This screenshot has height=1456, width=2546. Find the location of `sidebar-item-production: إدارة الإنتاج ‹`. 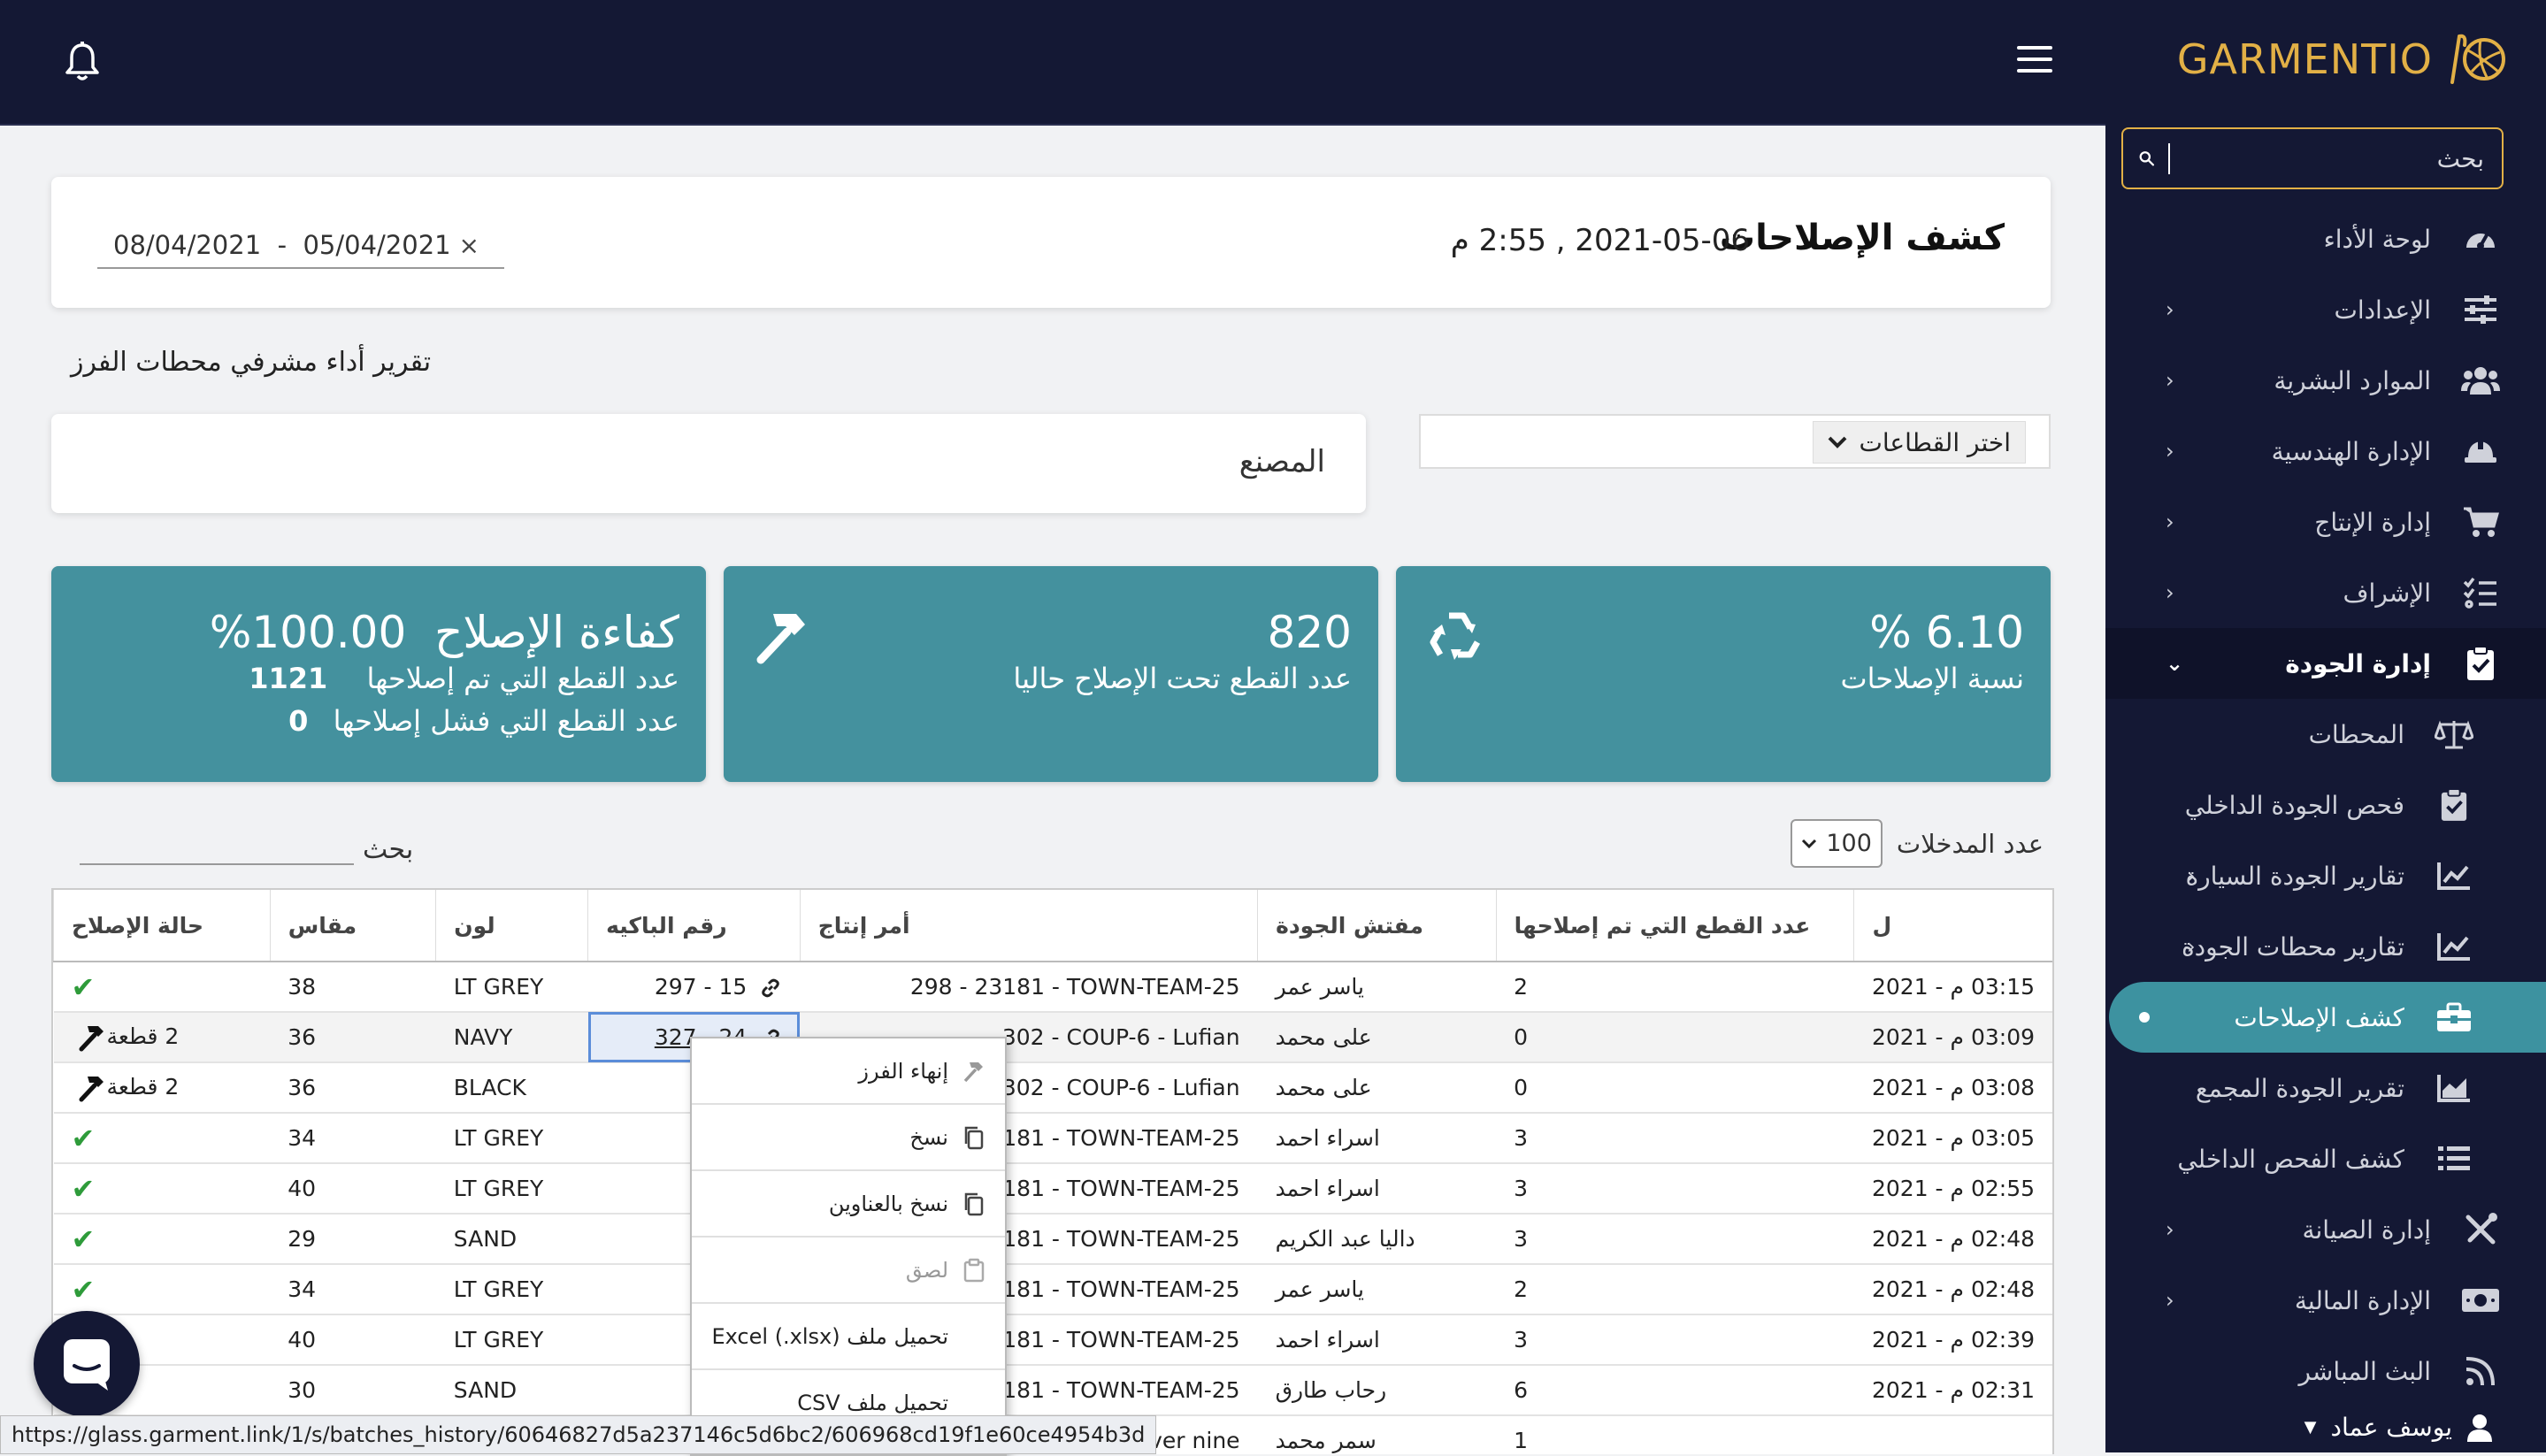

sidebar-item-production: إدارة الإنتاج ‹ is located at coordinates (2325, 522).